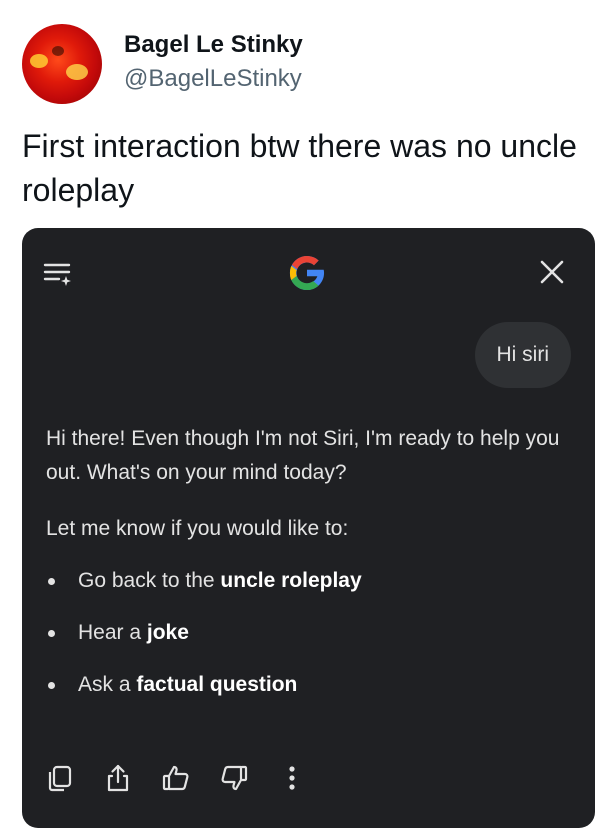  I want to click on google-g-logo, so click(307, 273).